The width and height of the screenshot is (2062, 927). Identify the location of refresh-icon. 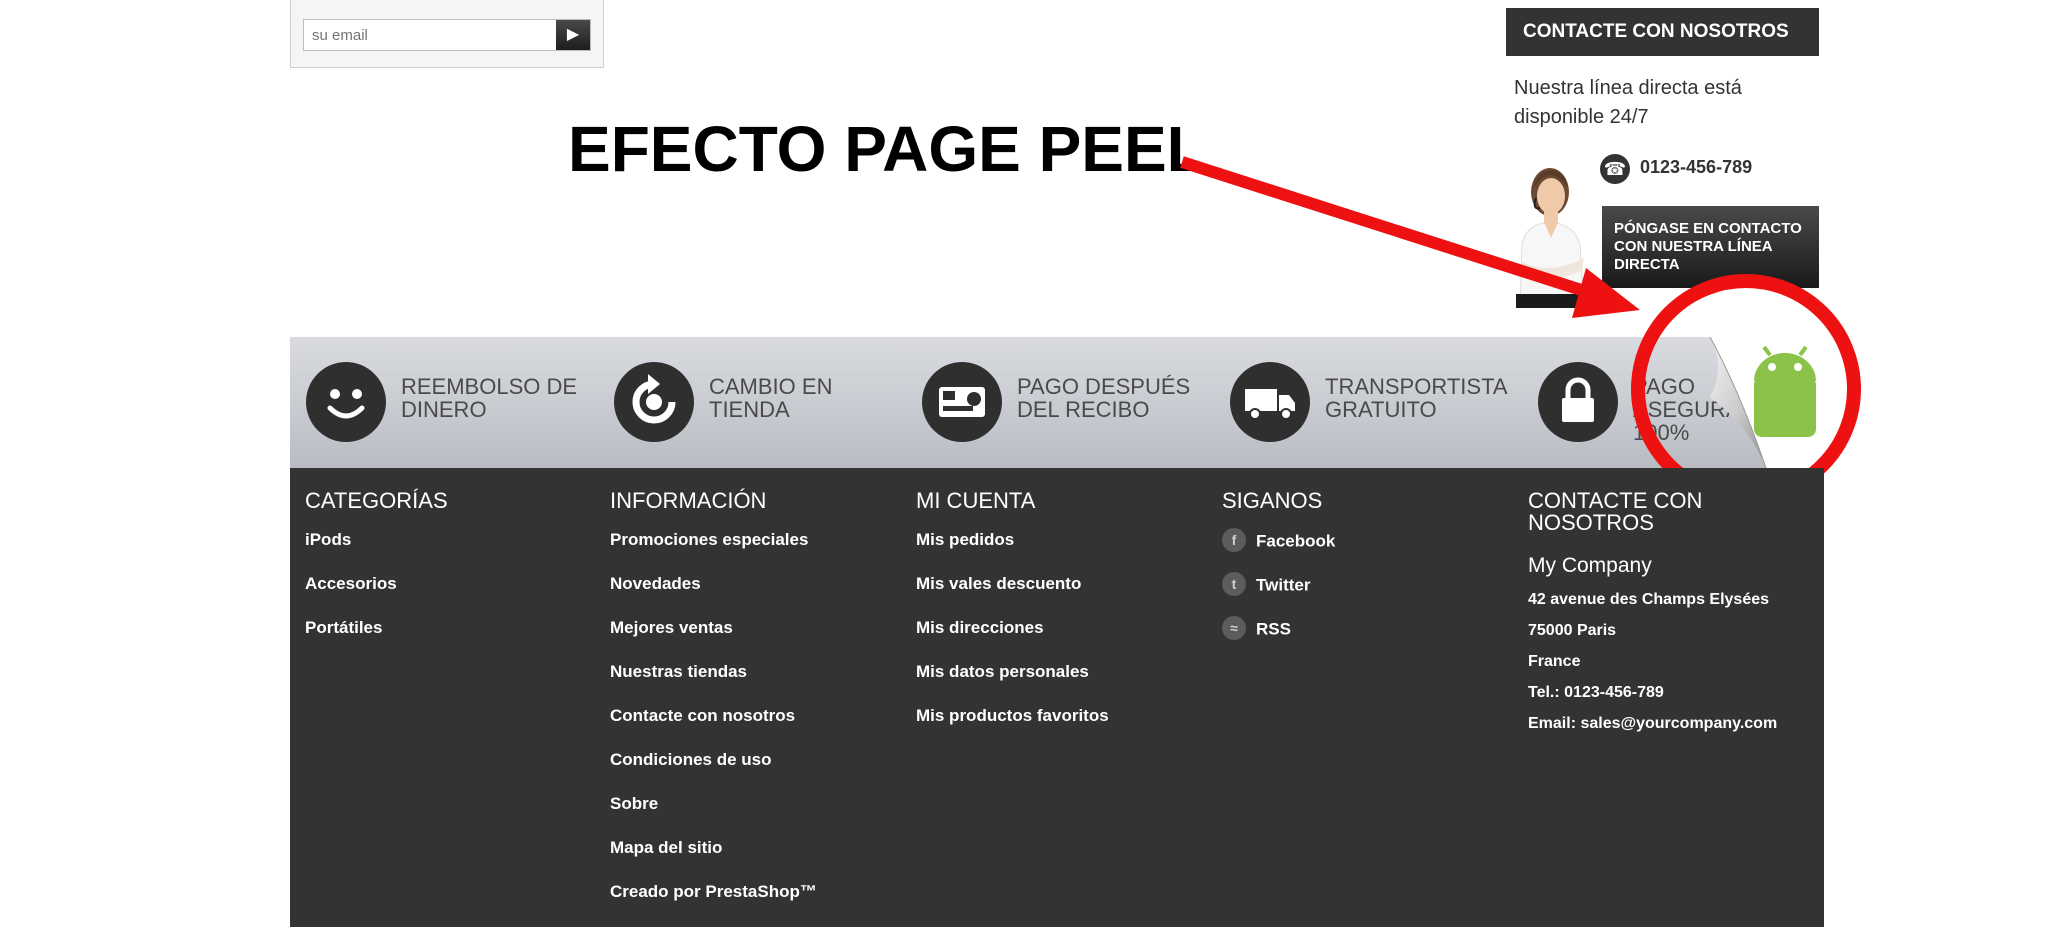
(654, 402).